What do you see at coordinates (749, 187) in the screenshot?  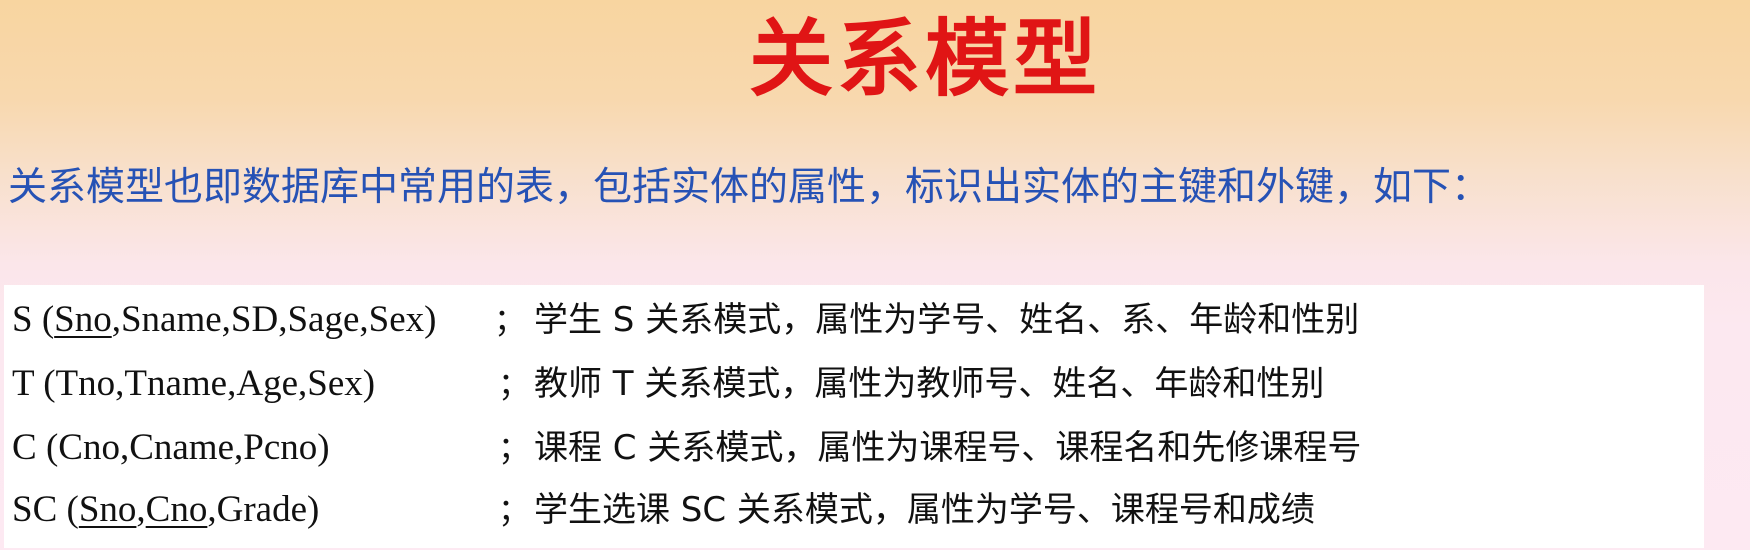 I see `intro-paragraph: 关系模型也即数据库中常用的表，包括实体的属性，标识出实体的主键和外键，如下：` at bounding box center [749, 187].